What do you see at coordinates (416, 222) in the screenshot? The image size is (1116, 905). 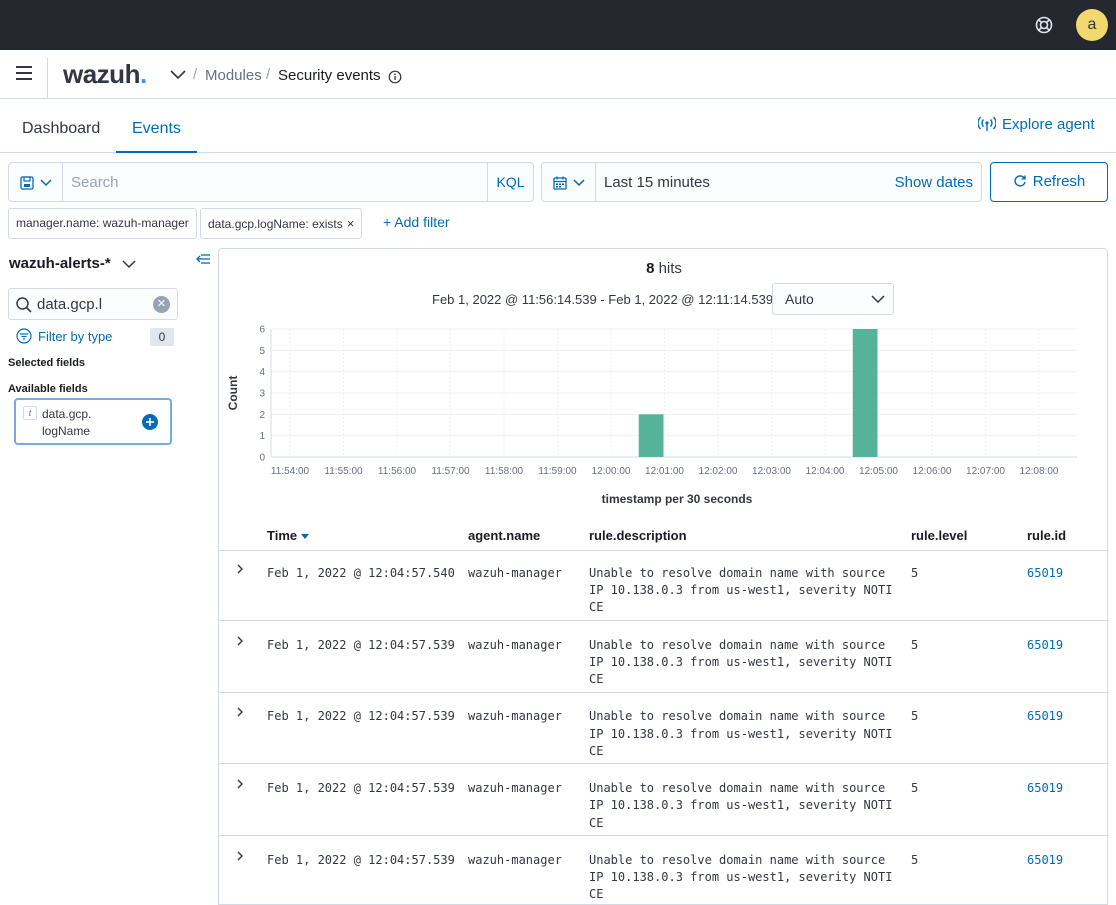 I see `add-filter-button: + Add filter` at bounding box center [416, 222].